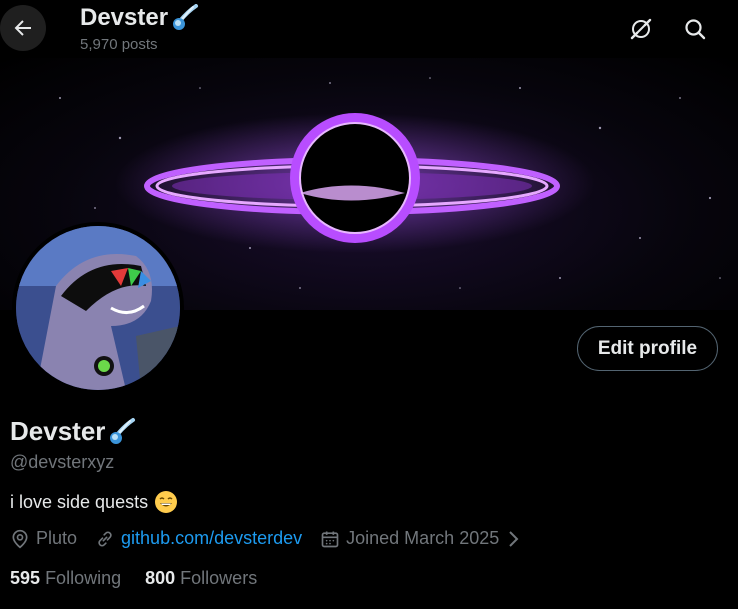 This screenshot has height=609, width=738. Describe the element at coordinates (124, 17) in the screenshot. I see `header-display-name: Devster` at that location.